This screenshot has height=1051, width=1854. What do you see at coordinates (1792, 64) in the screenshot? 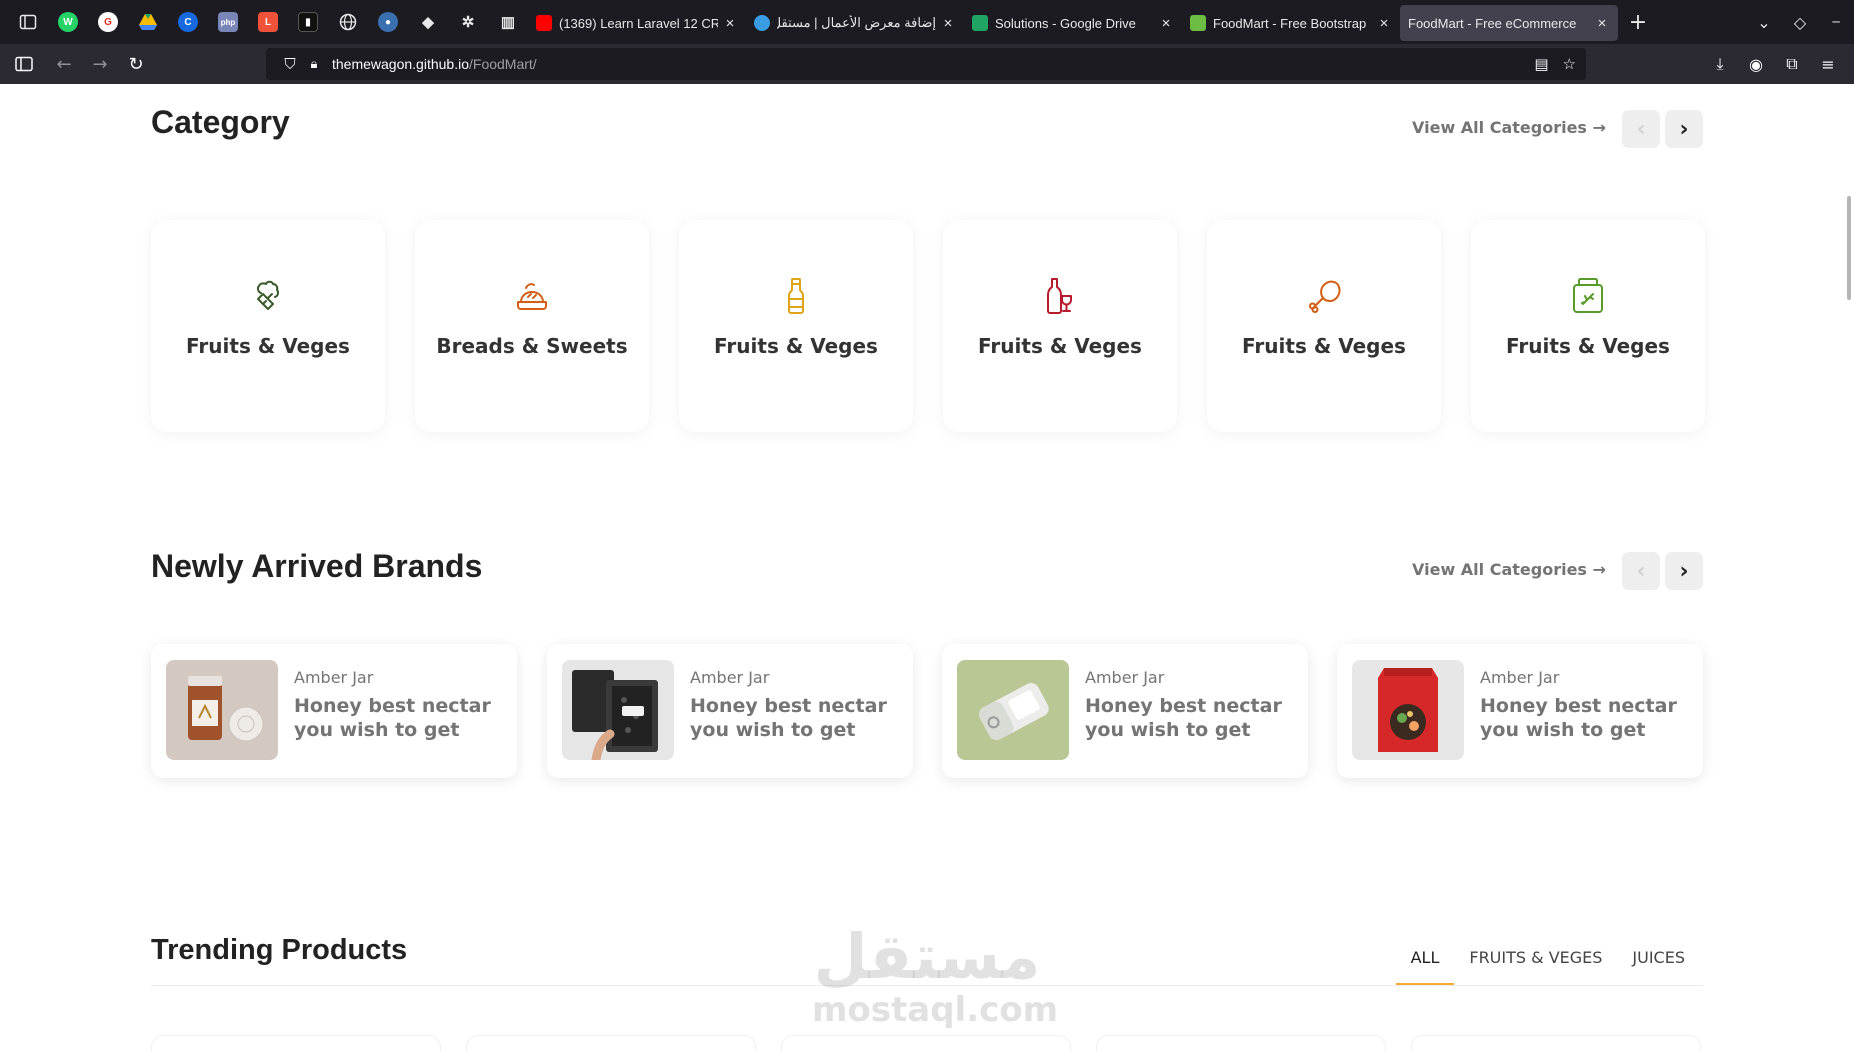
I see `extensions-icon: ⧉` at bounding box center [1792, 64].